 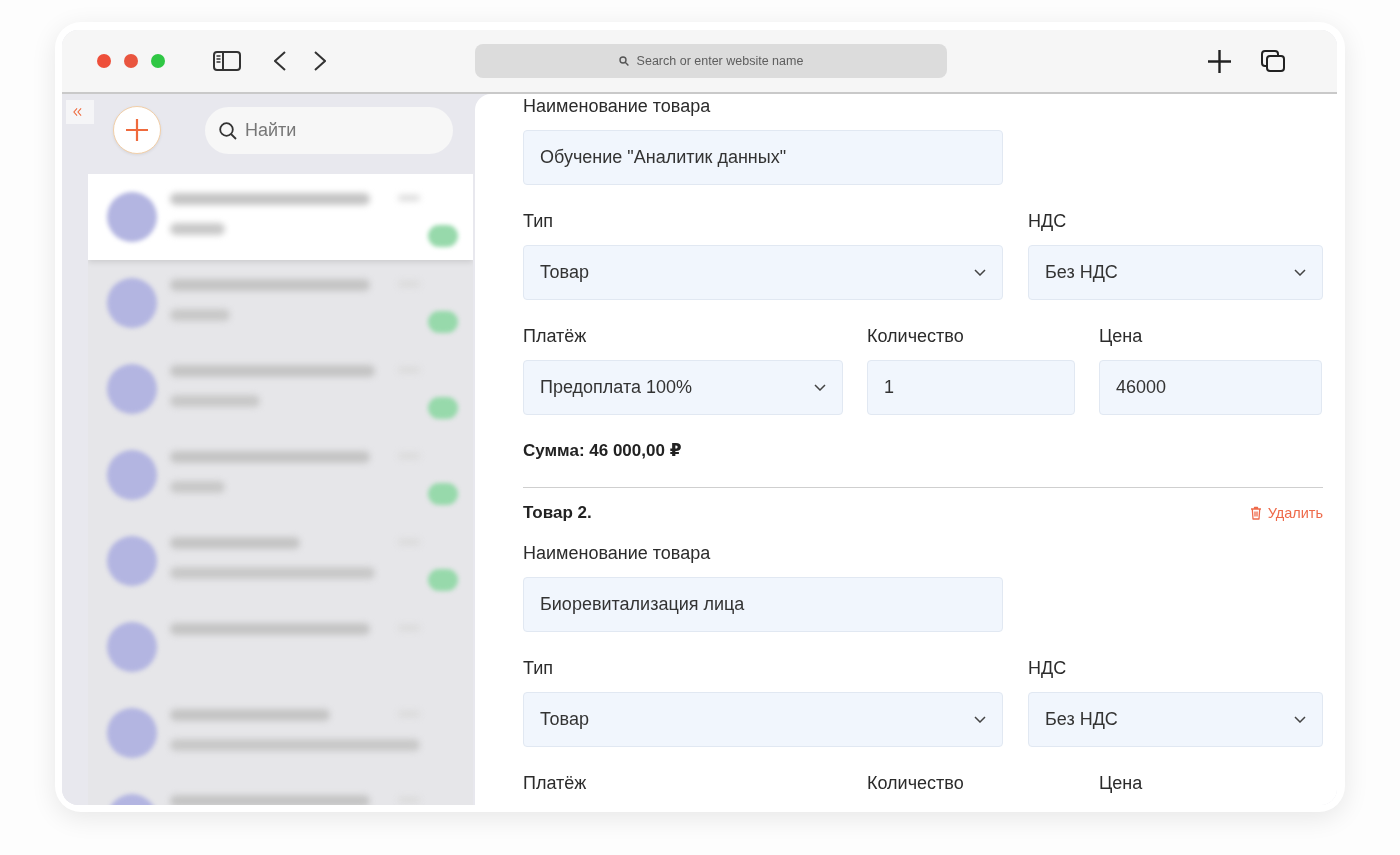 I want to click on new-tab-icon, so click(x=1219, y=61).